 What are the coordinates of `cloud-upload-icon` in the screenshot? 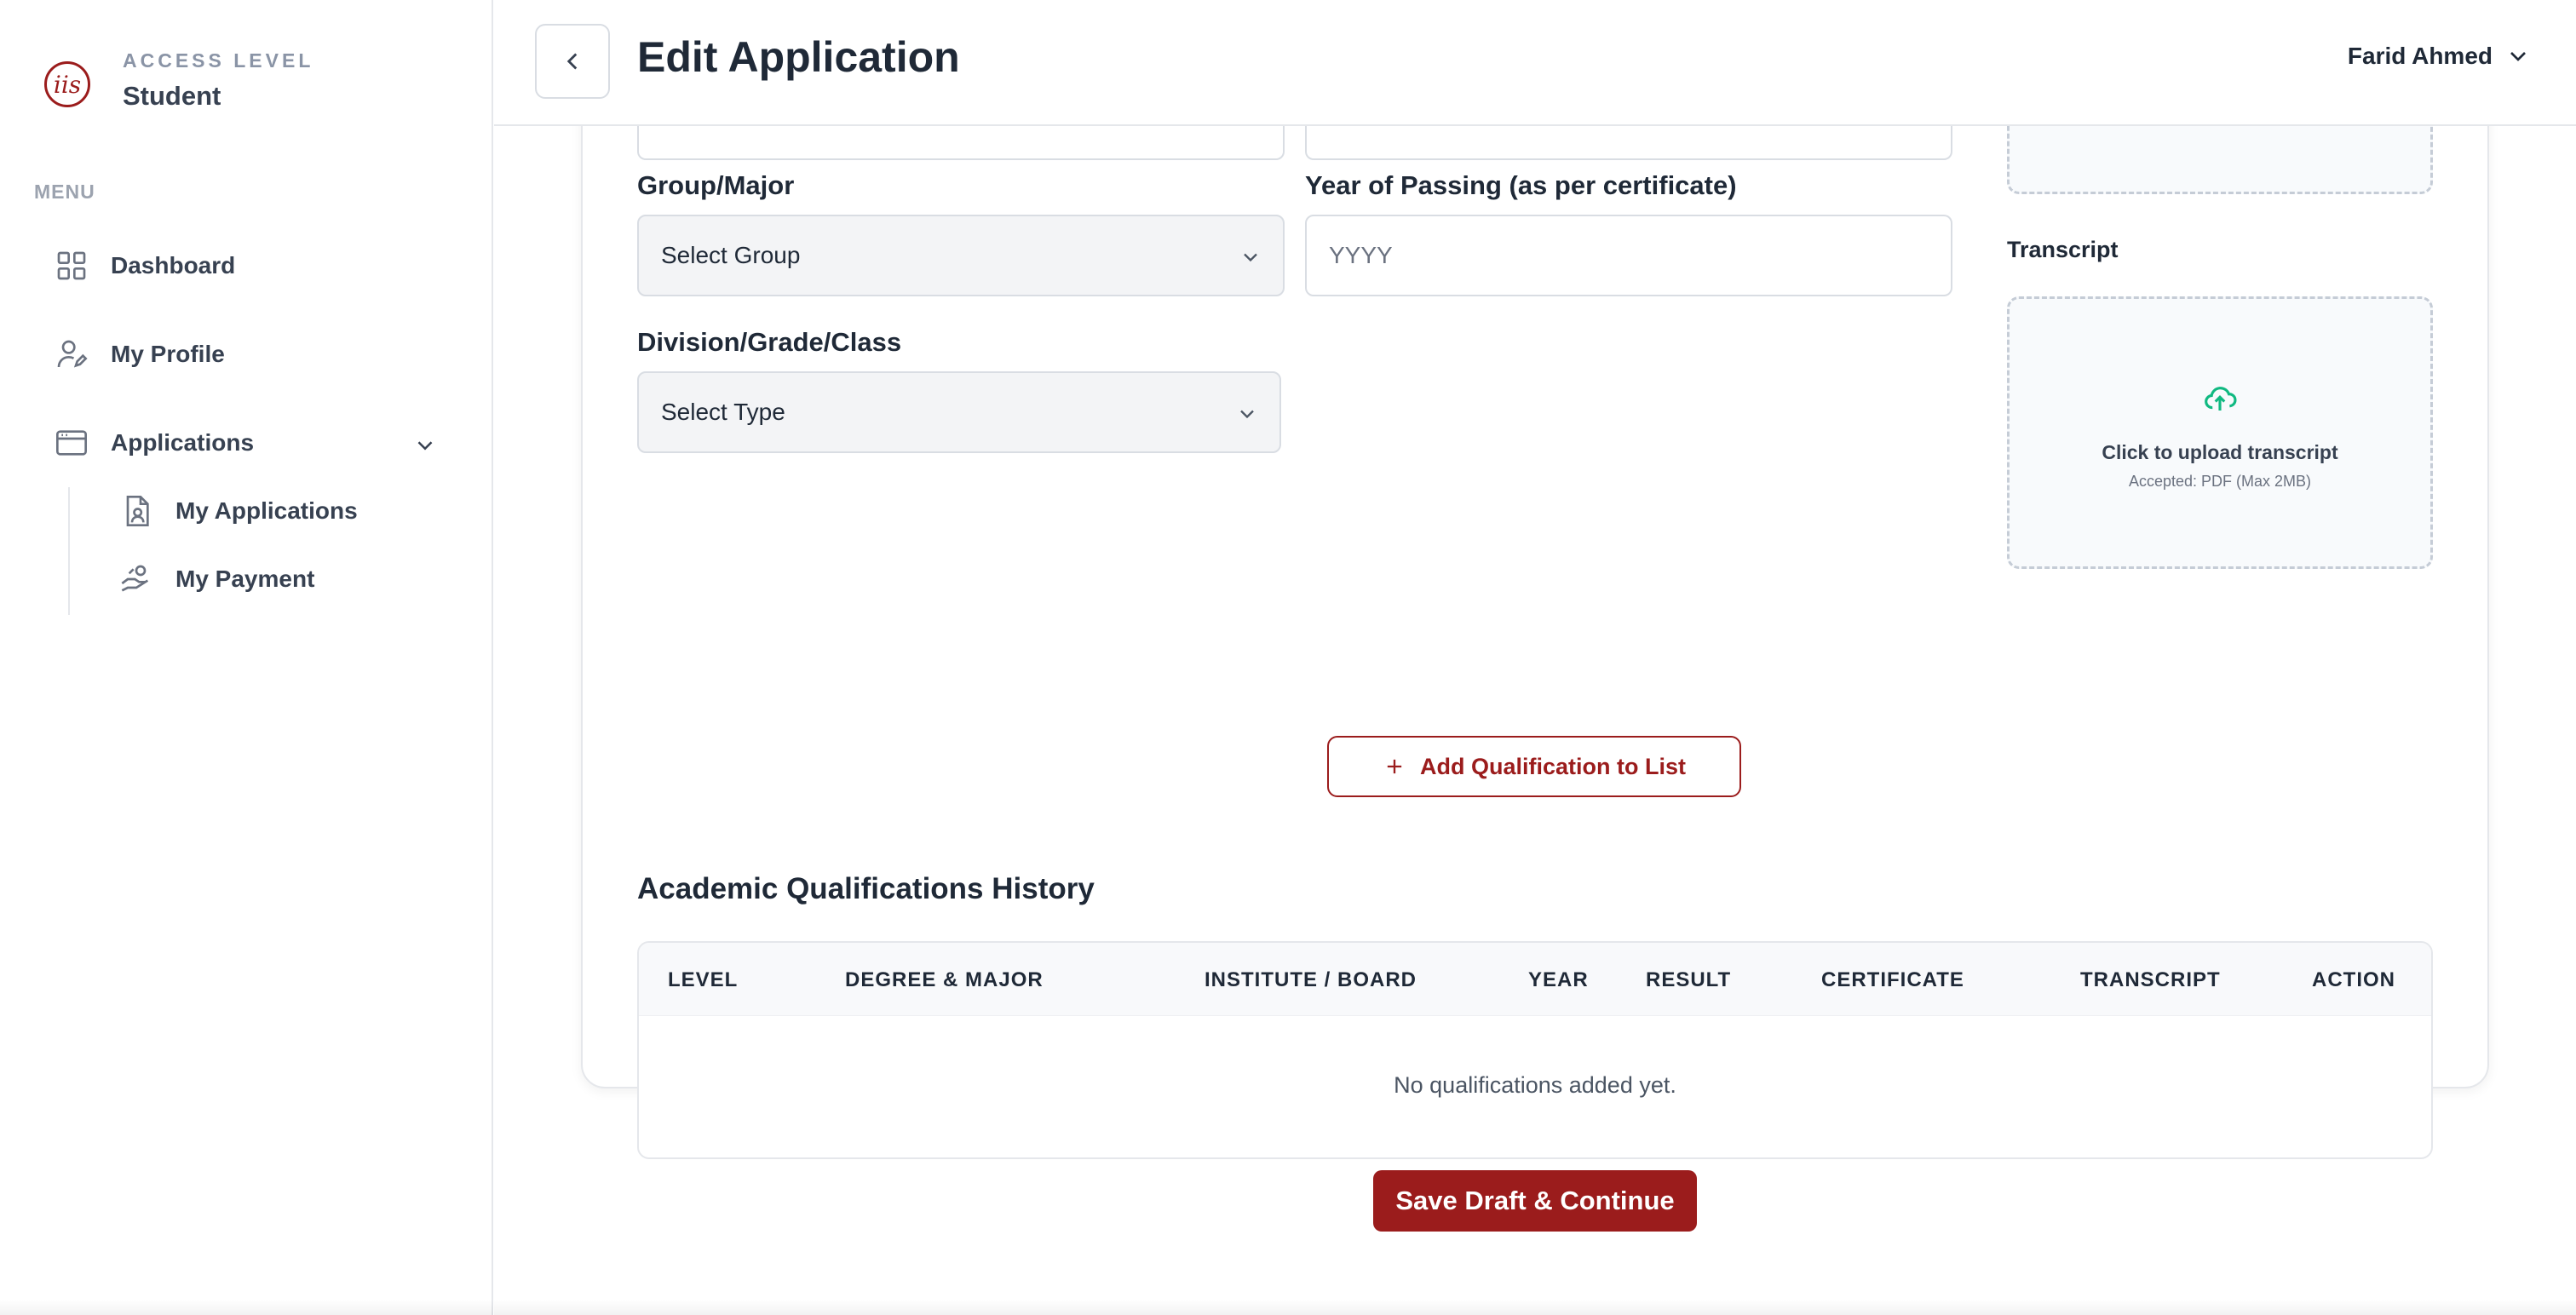 It's located at (2221, 399).